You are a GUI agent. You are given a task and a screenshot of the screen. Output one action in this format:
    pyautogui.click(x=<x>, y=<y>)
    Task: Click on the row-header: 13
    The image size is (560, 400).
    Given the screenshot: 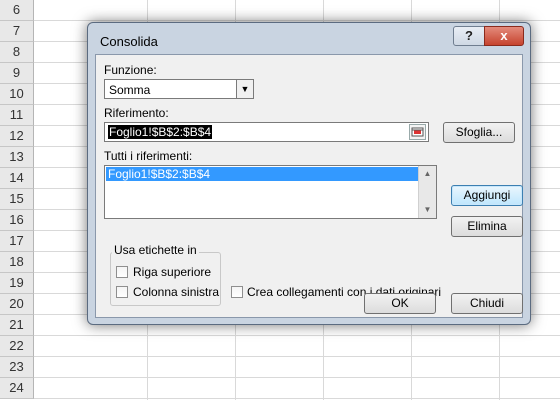 What is the action you would take?
    pyautogui.click(x=17, y=157)
    